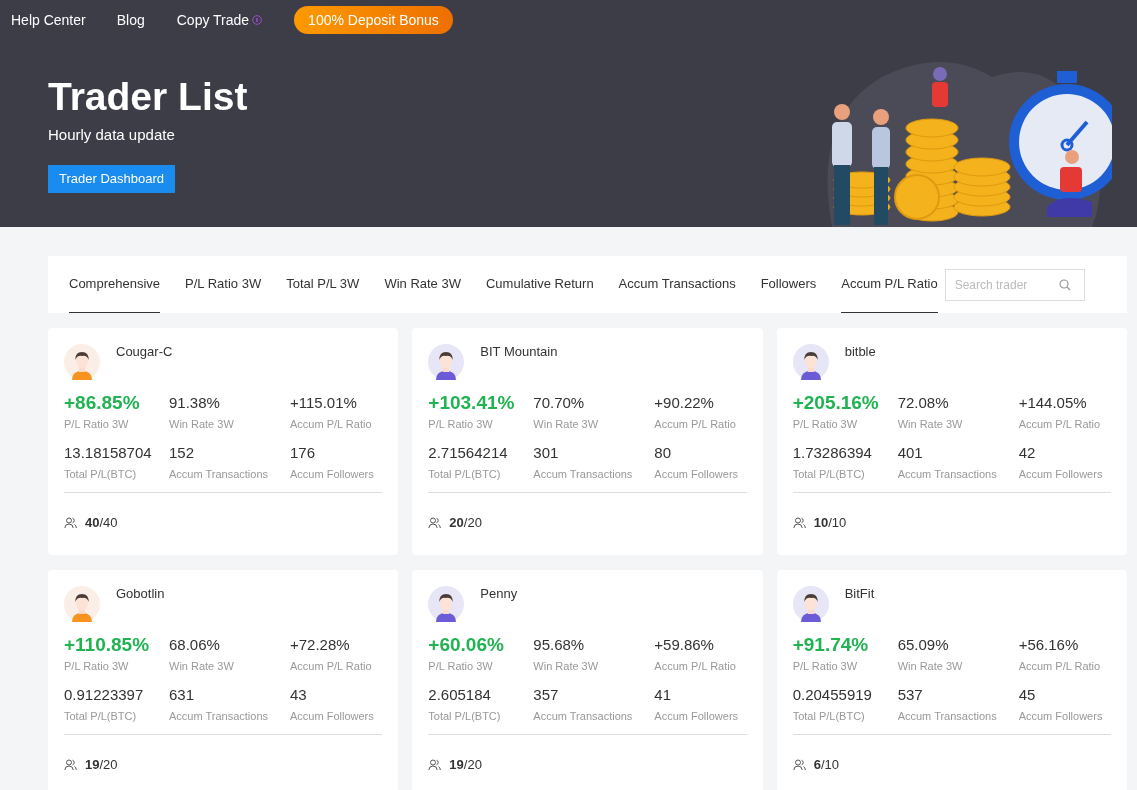 This screenshot has width=1137, height=790. Describe the element at coordinates (195, 403) in the screenshot. I see `stat-value: 91.38%` at that location.